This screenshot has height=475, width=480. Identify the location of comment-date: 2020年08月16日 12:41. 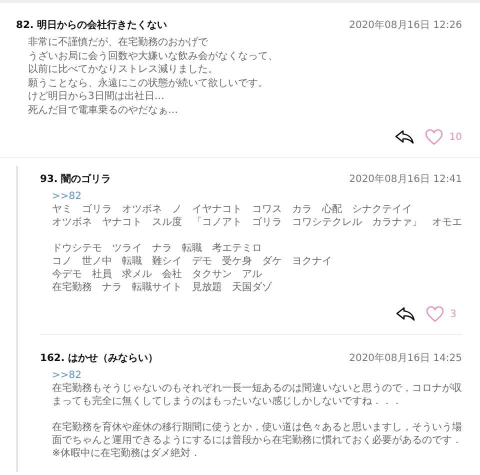
(405, 179).